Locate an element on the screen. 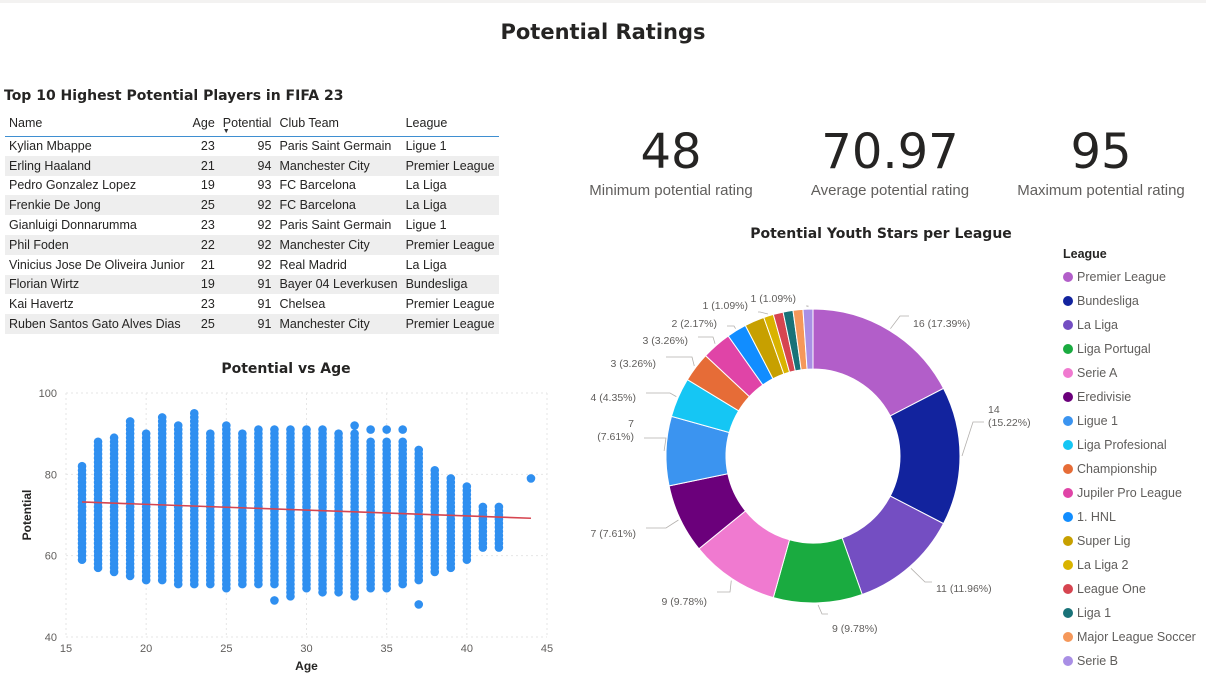 This screenshot has width=1206, height=677. legend-item: League One is located at coordinates (1133, 589).